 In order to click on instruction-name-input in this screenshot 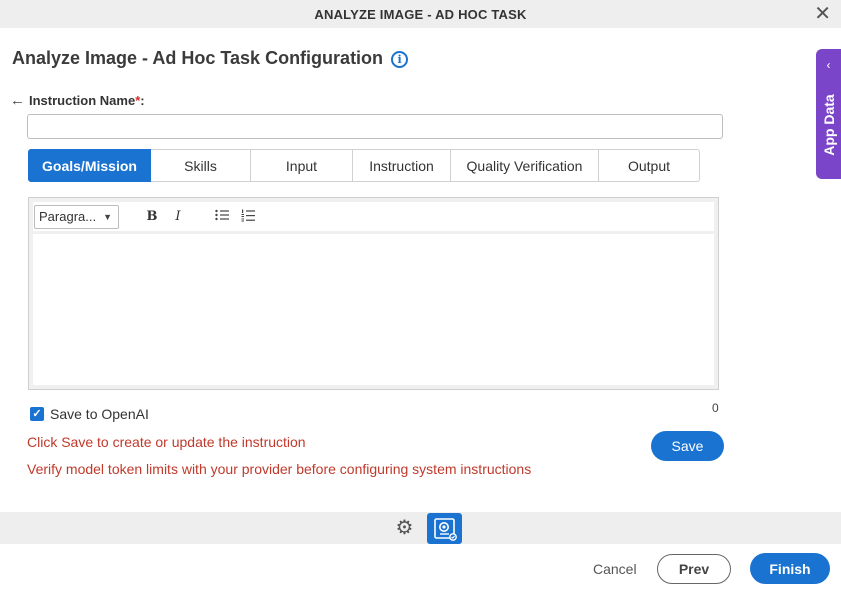, I will do `click(375, 126)`.